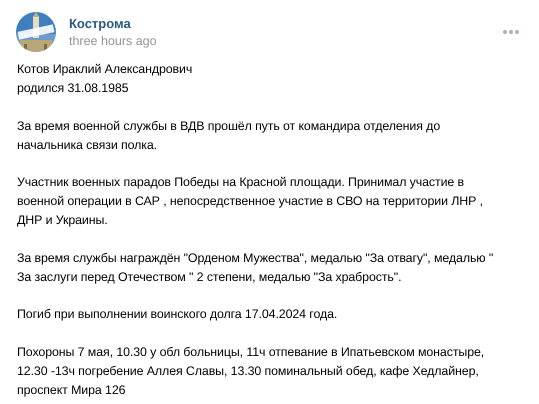  Describe the element at coordinates (255, 268) in the screenshot. I see `post-paragraph: За время службы награждён "Орденом Мужества", медалью "За отвагу", медалью " За заслуги перед Отечеством " 2 степени, медалью "За храбрость".` at that location.